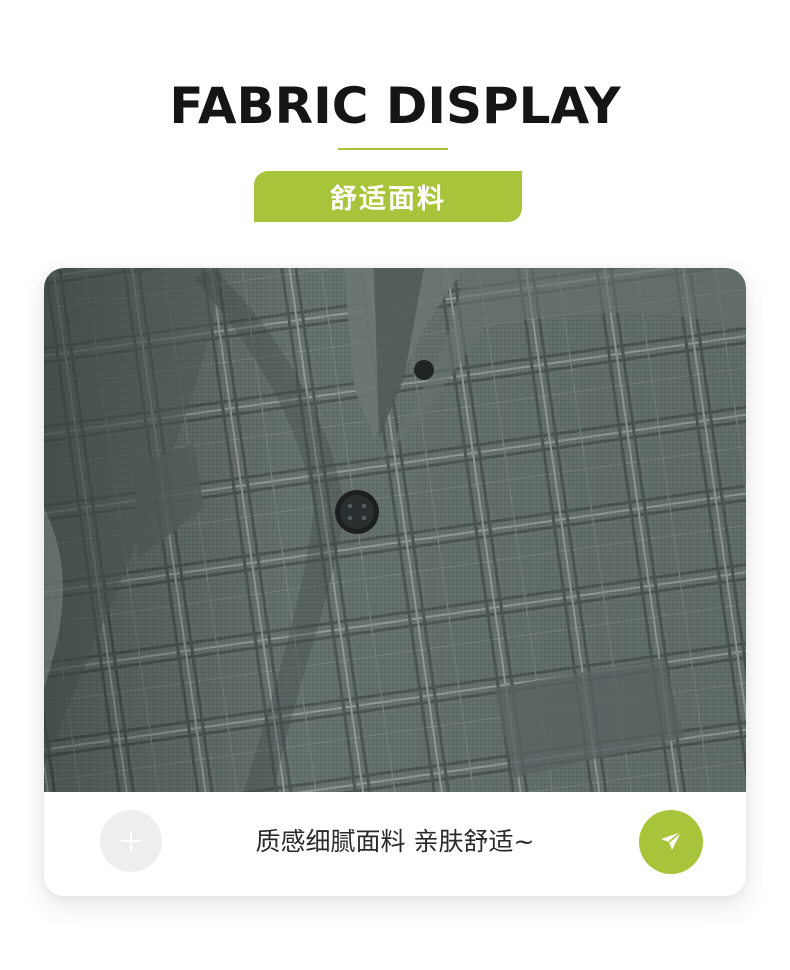 This screenshot has width=790, height=970. I want to click on subtitle-pill: 舒适面料, so click(388, 196).